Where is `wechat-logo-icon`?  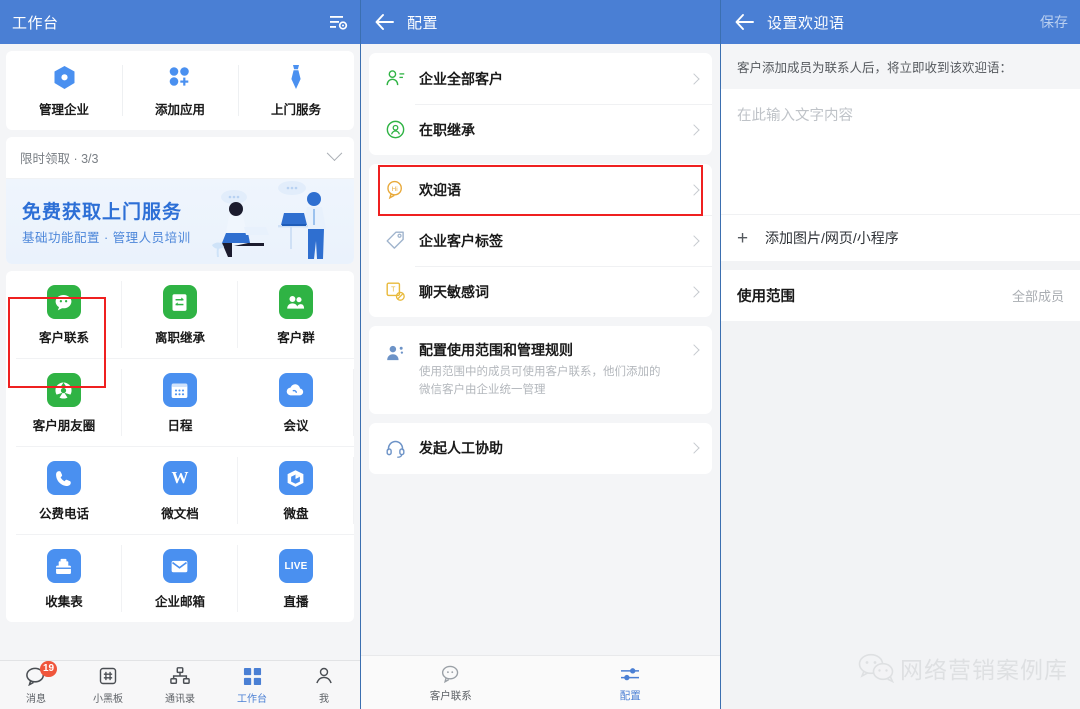 wechat-logo-icon is located at coordinates (876, 668).